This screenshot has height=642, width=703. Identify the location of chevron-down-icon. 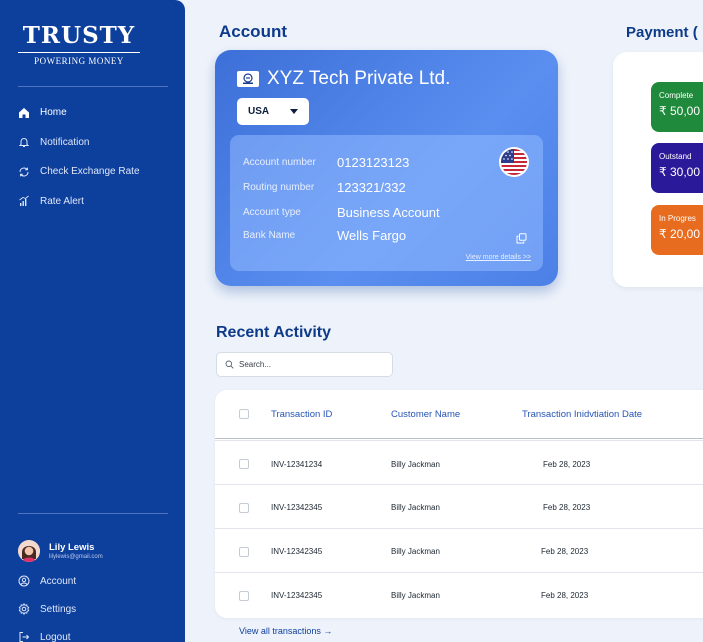
(294, 111).